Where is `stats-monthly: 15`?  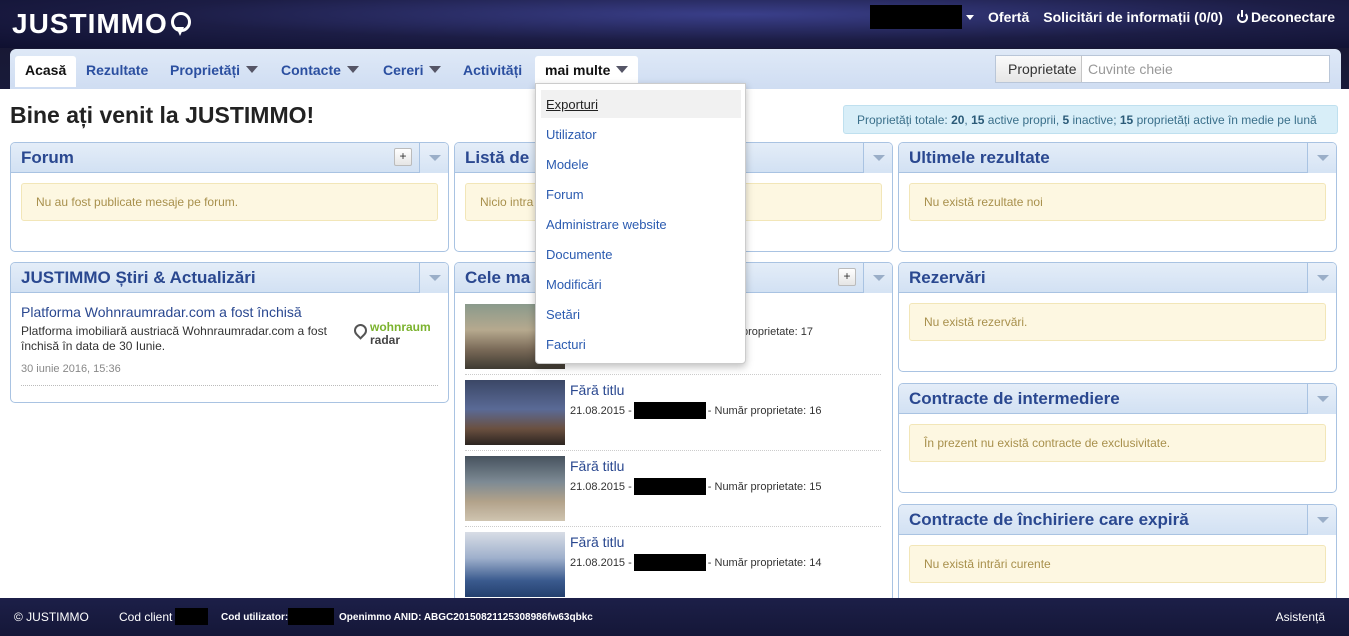
stats-monthly: 15 is located at coordinates (1126, 120).